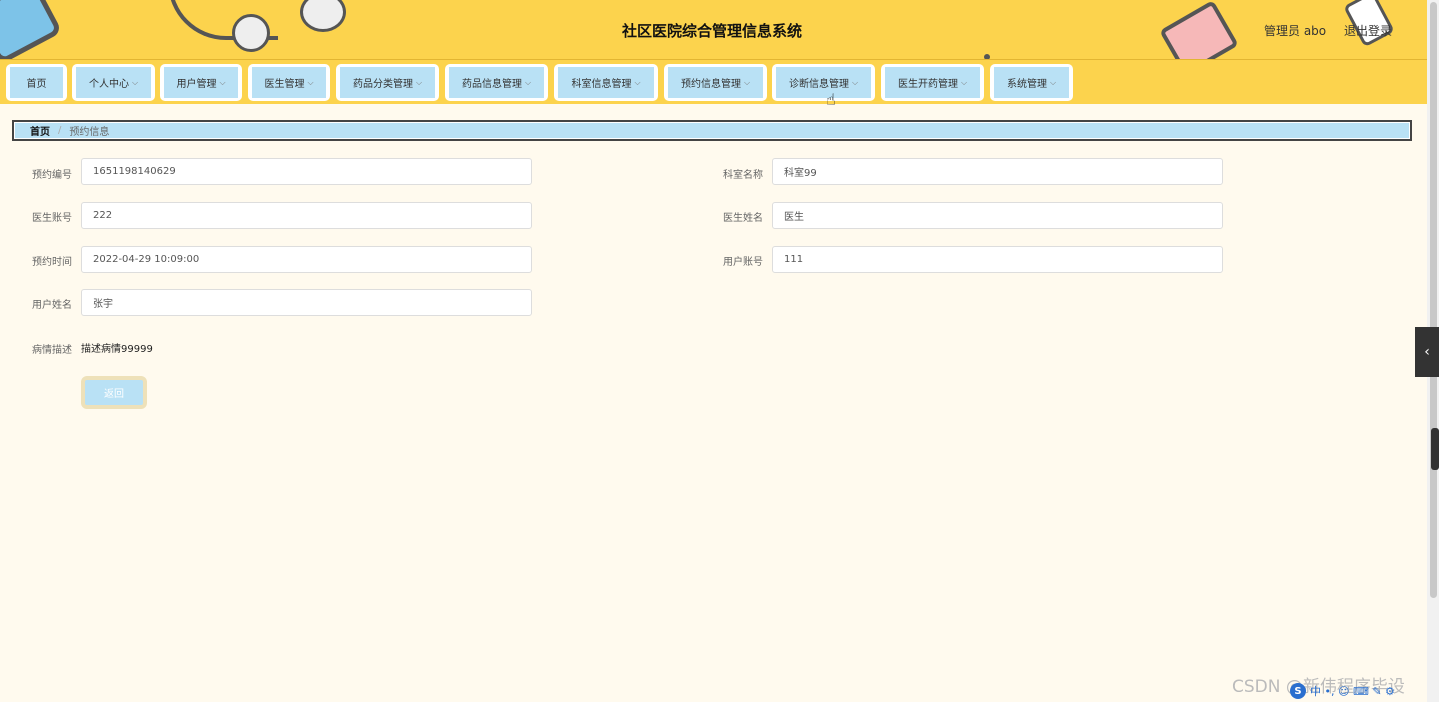  Describe the element at coordinates (52, 175) in the screenshot. I see `appointment-no-label: 预约编号` at that location.